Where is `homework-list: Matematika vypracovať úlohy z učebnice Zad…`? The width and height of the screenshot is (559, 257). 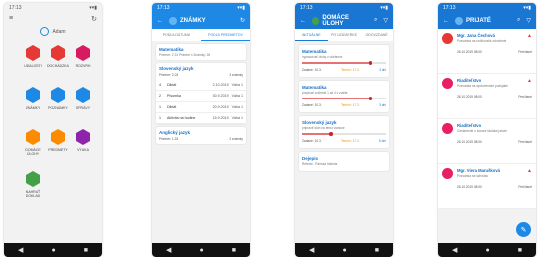 homework-list: Matematika vypracovať úlohy z učebnice Zad… is located at coordinates (344, 108).